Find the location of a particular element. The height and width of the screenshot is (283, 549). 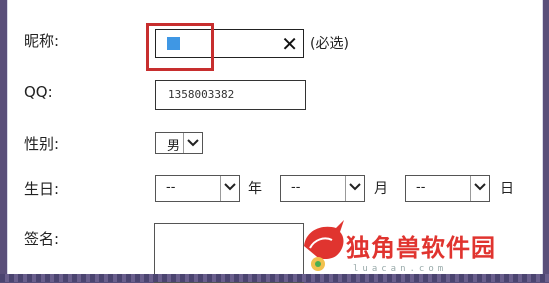

month-value: -- is located at coordinates (296, 187).